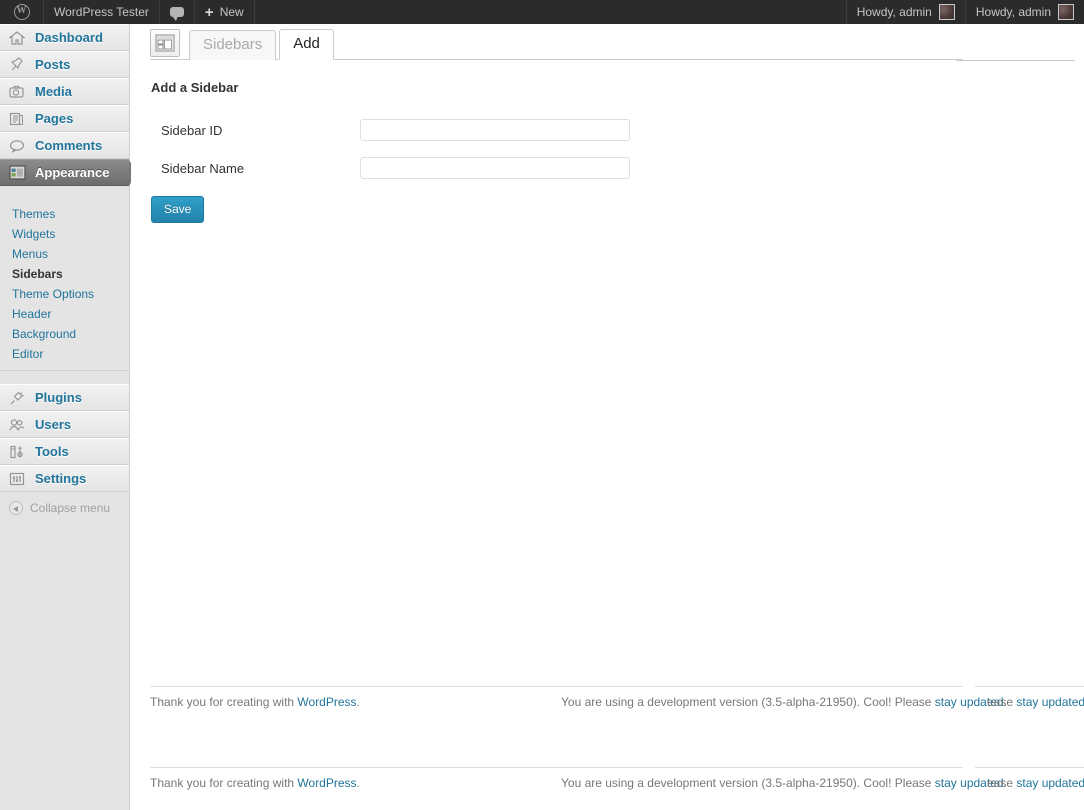 This screenshot has height=810, width=1084. I want to click on howdy-label-1: Howdy, admin, so click(894, 12).